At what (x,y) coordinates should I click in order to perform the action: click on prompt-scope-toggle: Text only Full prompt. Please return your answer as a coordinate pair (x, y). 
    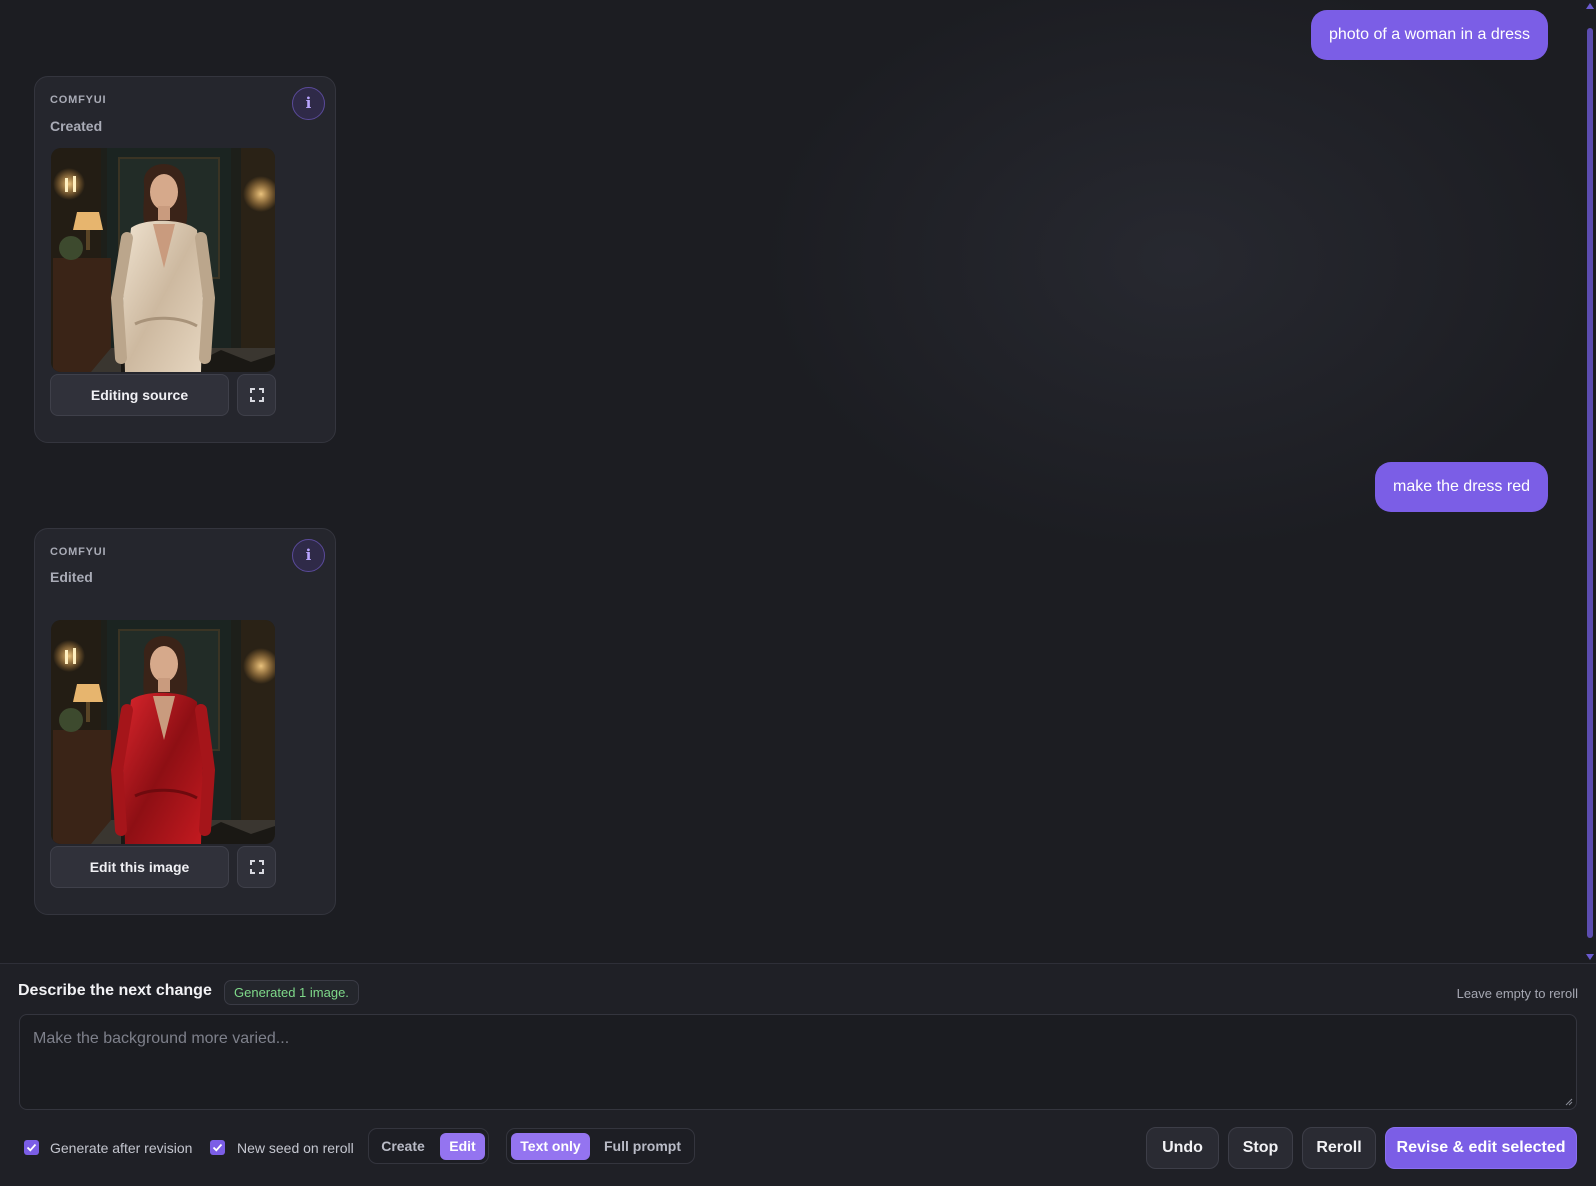
    Looking at the image, I should click on (600, 1146).